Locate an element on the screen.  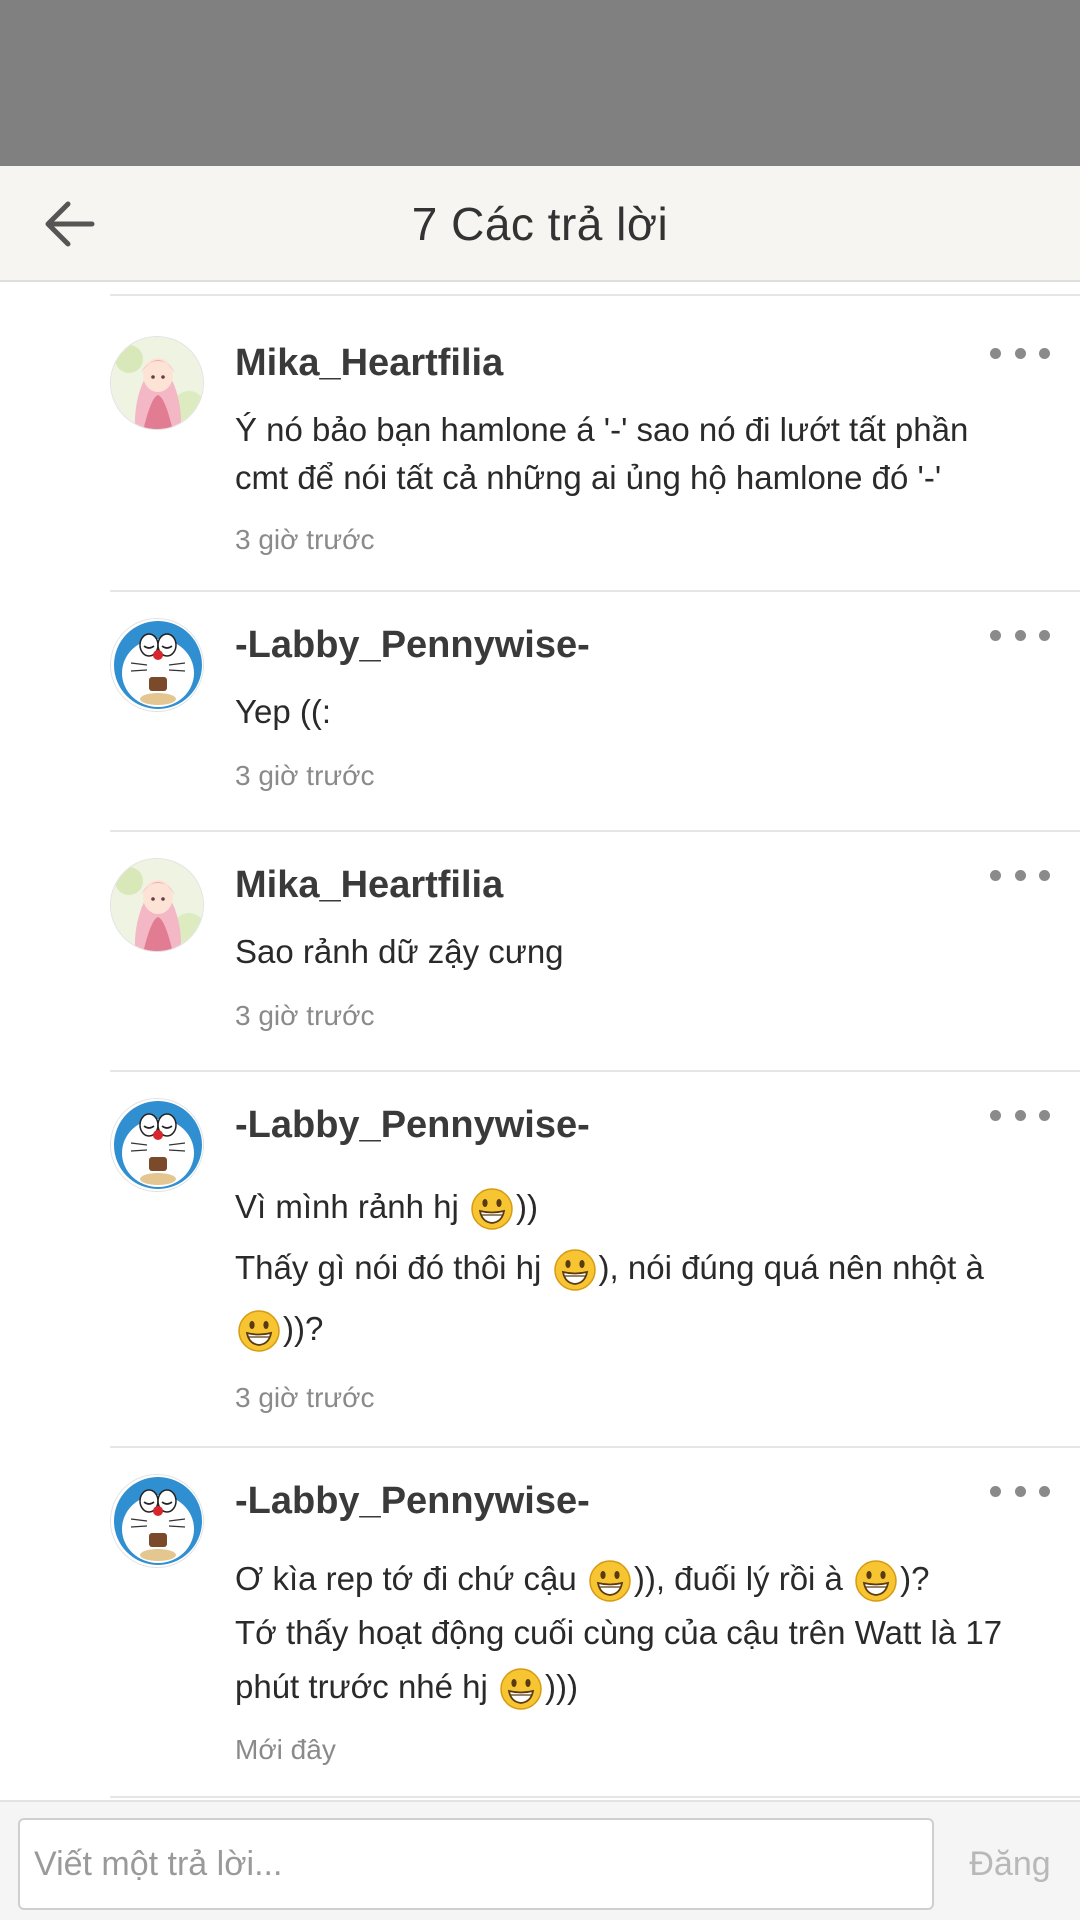
header-bar: 7 Các trả lời is located at coordinates (540, 224).